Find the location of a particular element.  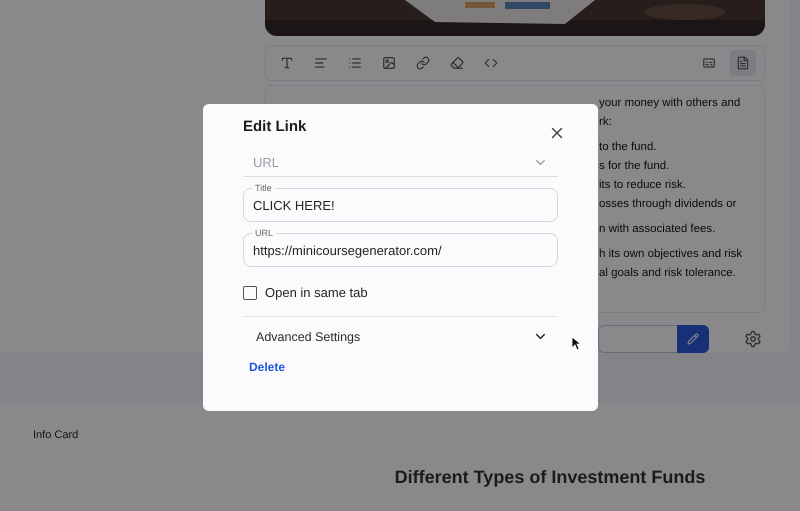

cursor-icon is located at coordinates (576, 343).